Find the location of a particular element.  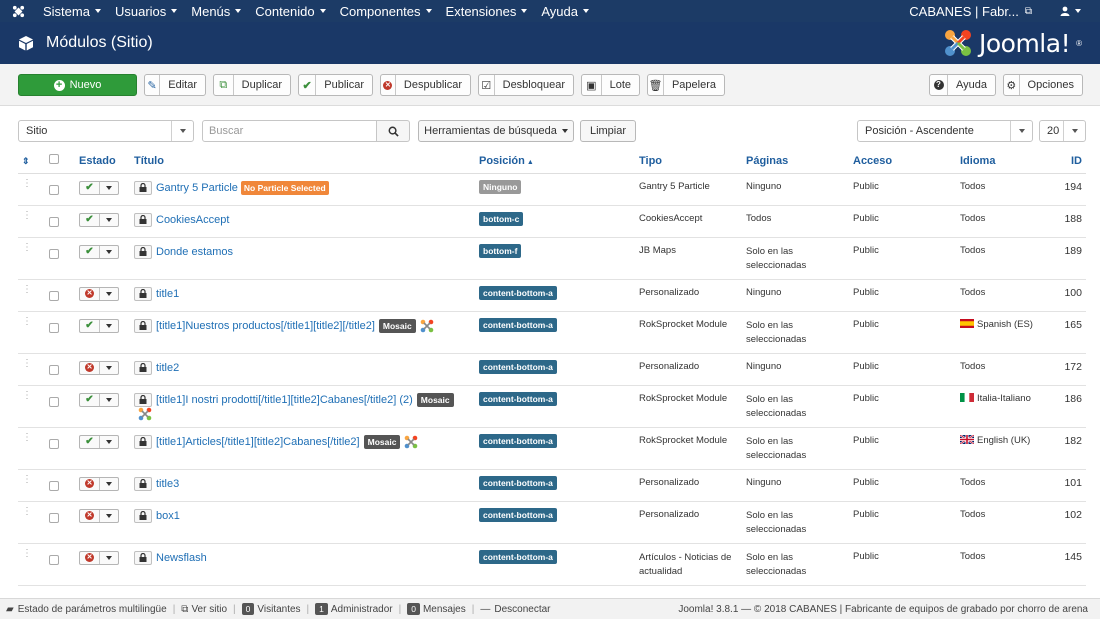

menu-contenido: Contenido is located at coordinates (290, 11).